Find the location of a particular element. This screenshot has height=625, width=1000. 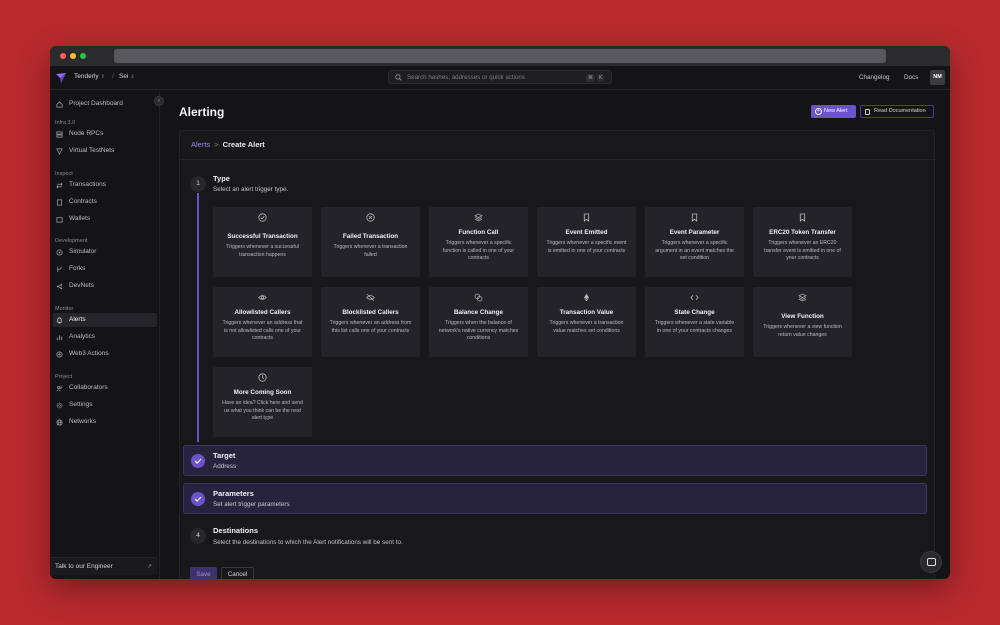

sidebar-item-alerts: Alerts is located at coordinates (105, 320).